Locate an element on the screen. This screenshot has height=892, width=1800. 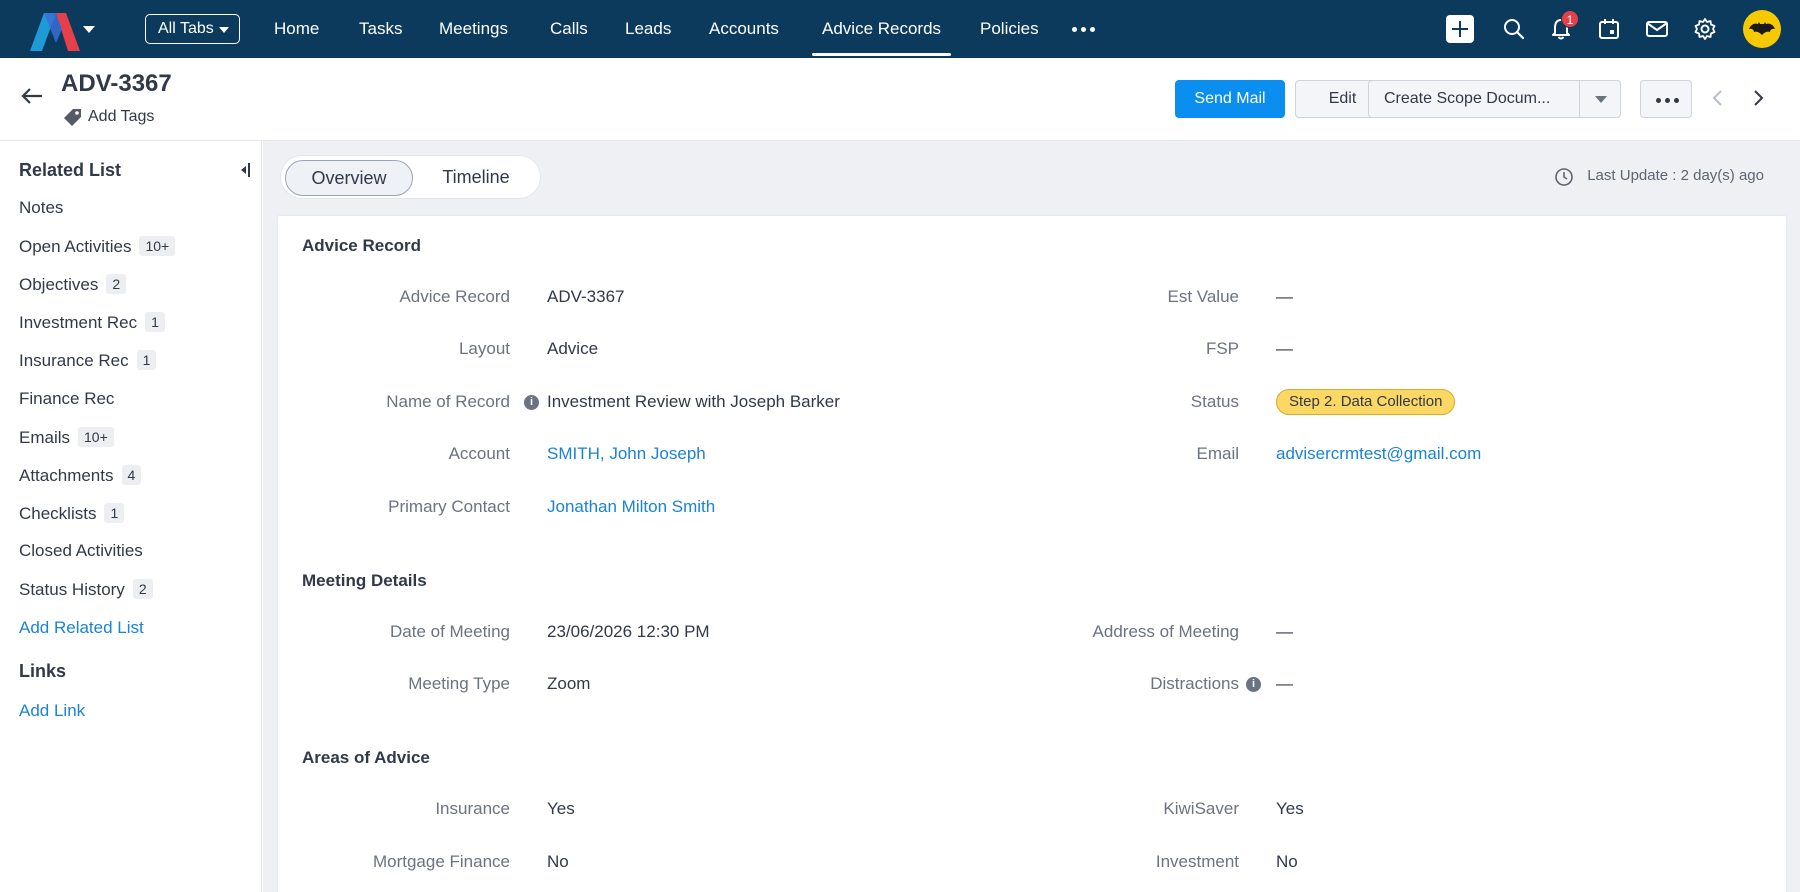
notification-count-badge: 1 is located at coordinates (1570, 19).